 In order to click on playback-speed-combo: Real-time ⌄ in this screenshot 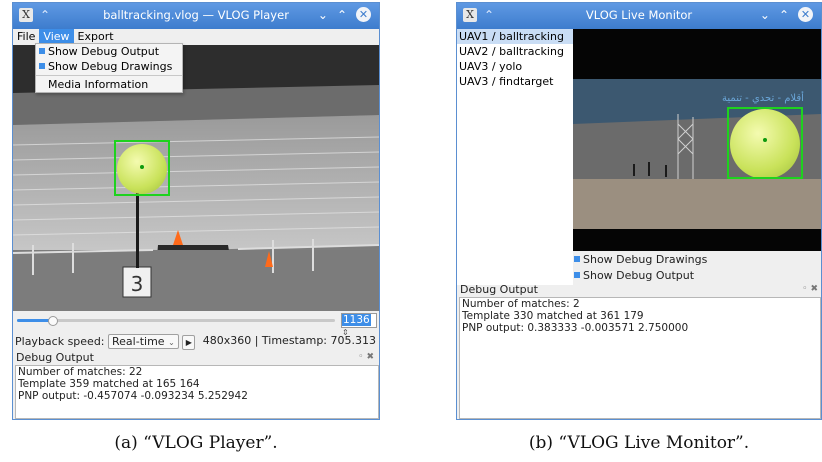, I will do `click(143, 341)`.